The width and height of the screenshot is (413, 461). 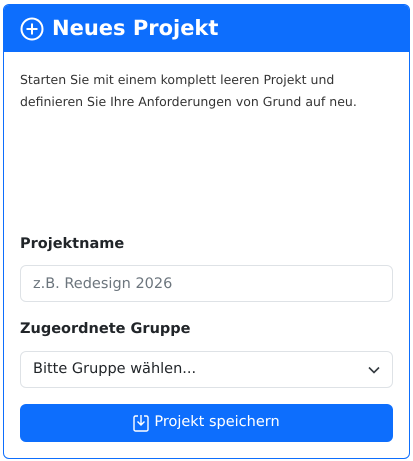 I want to click on field-label: Projektname, so click(x=73, y=244).